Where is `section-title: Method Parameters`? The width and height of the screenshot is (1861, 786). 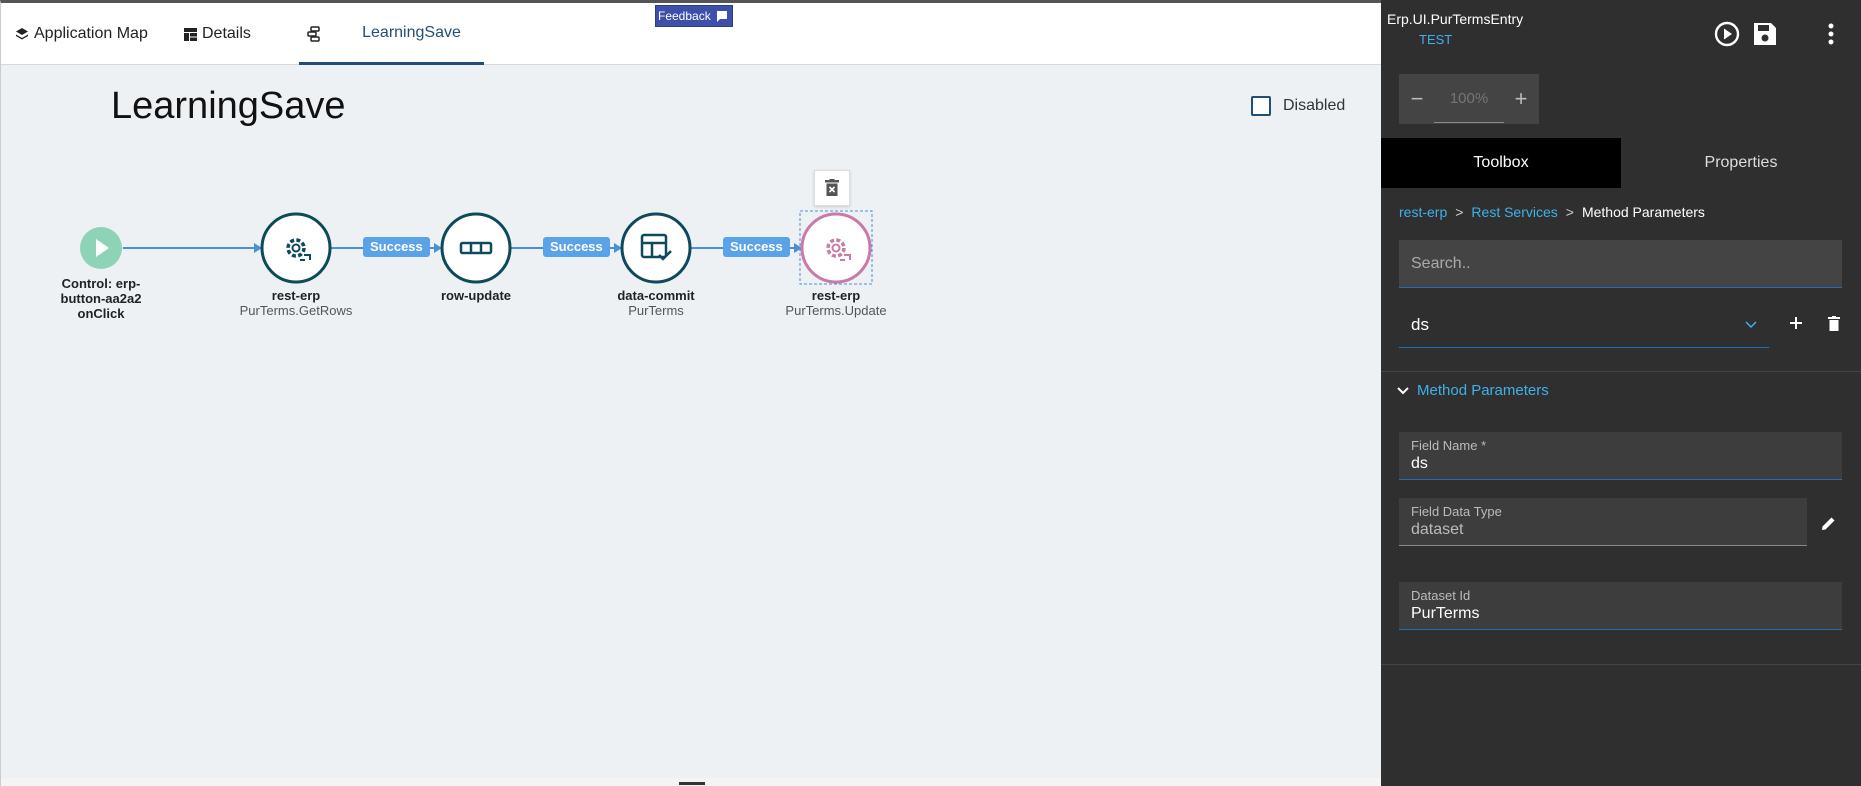
section-title: Method Parameters is located at coordinates (1483, 390).